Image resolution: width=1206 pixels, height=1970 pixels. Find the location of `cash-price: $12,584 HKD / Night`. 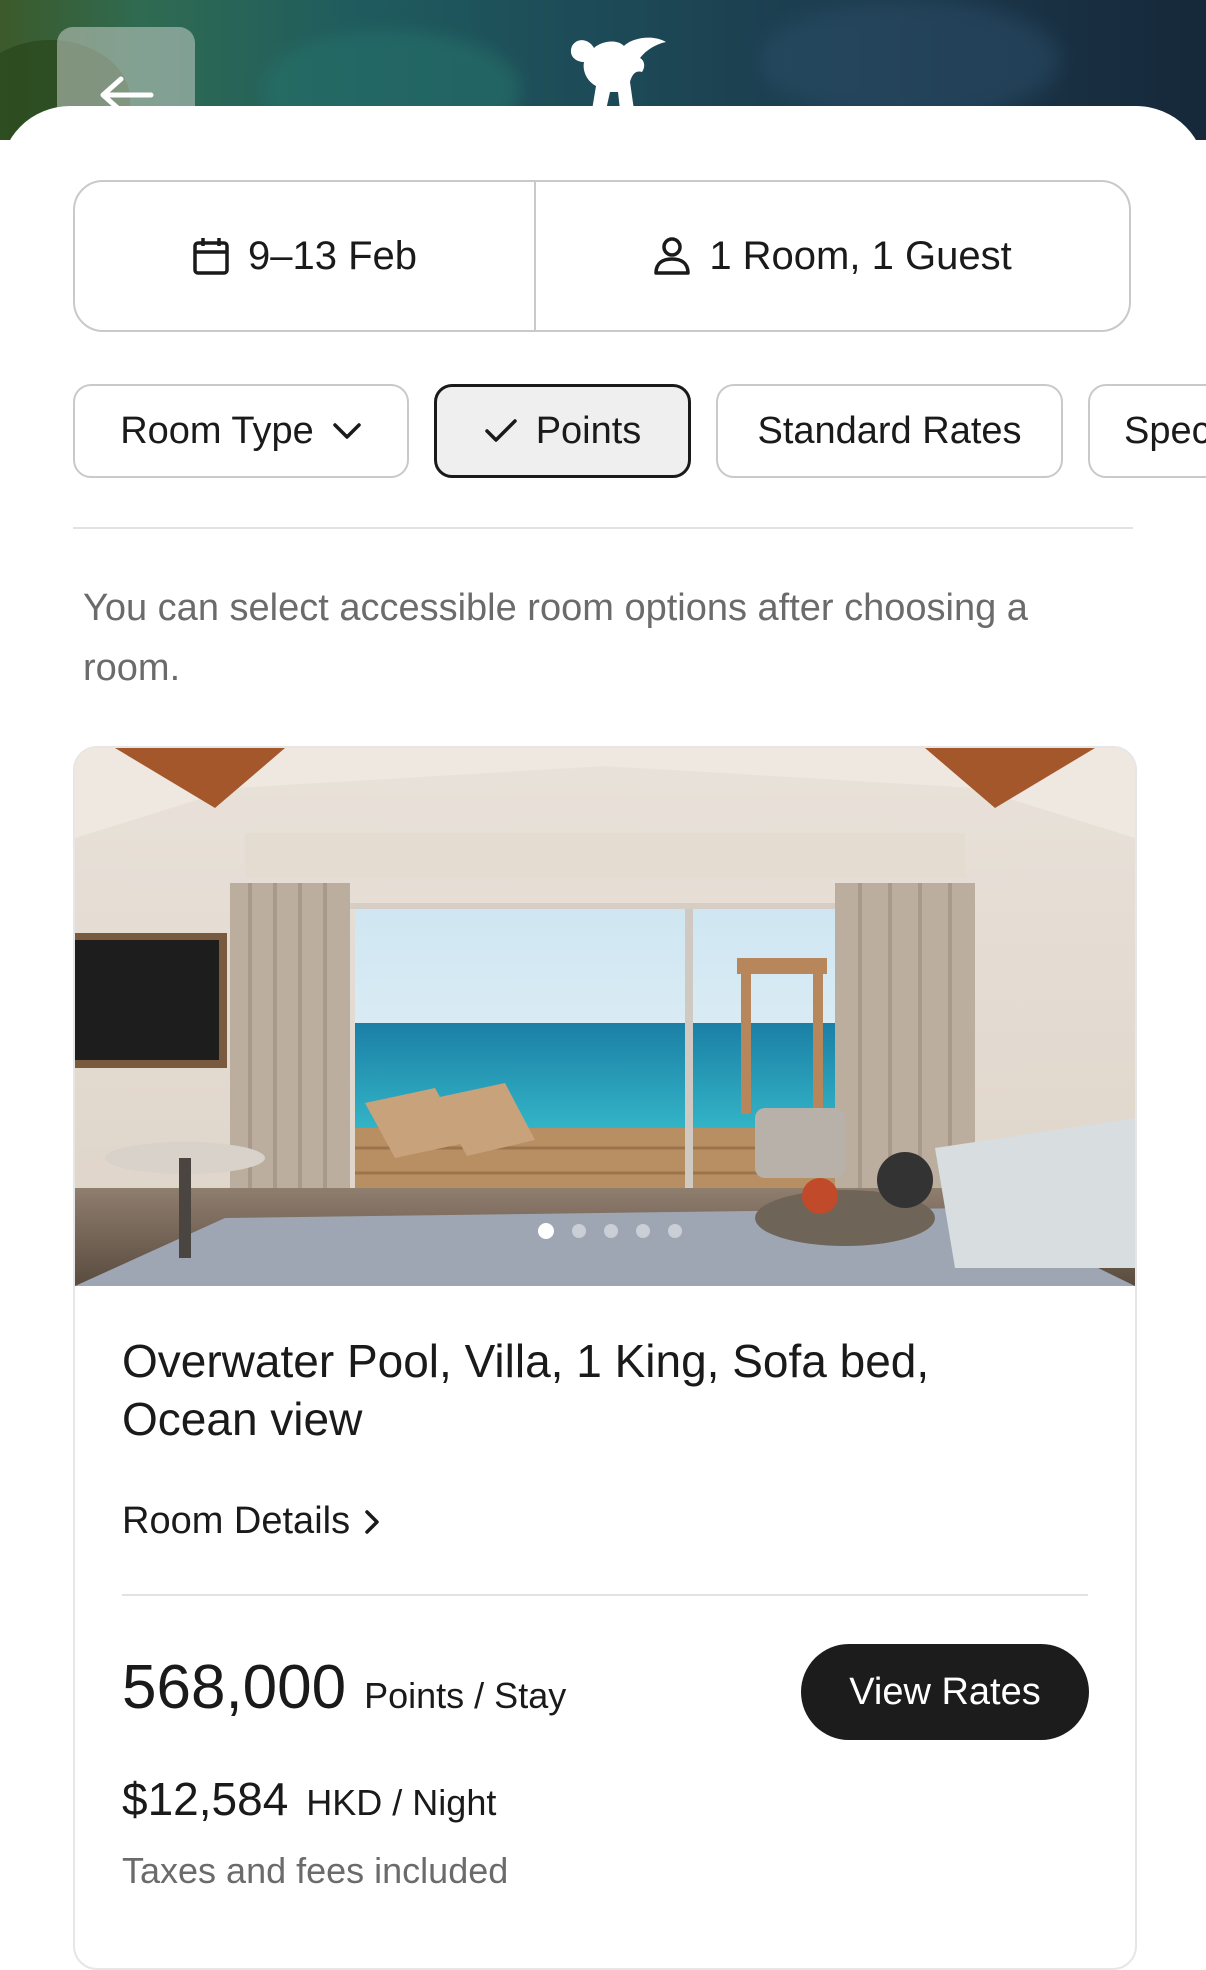

cash-price: $12,584 HKD / Night is located at coordinates (309, 1799).